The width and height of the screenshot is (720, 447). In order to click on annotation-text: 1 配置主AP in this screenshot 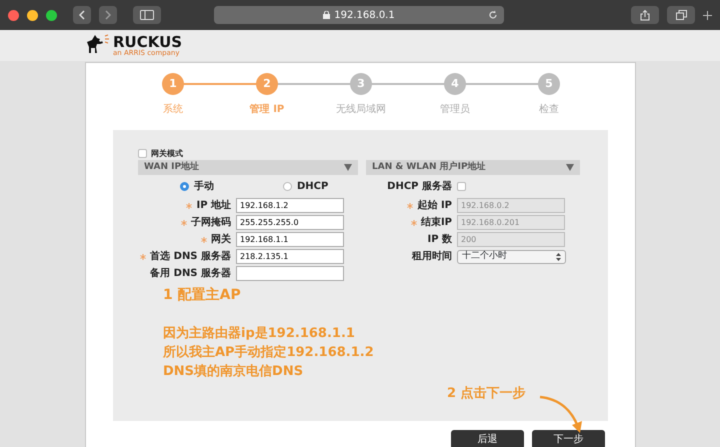, I will do `click(202, 295)`.